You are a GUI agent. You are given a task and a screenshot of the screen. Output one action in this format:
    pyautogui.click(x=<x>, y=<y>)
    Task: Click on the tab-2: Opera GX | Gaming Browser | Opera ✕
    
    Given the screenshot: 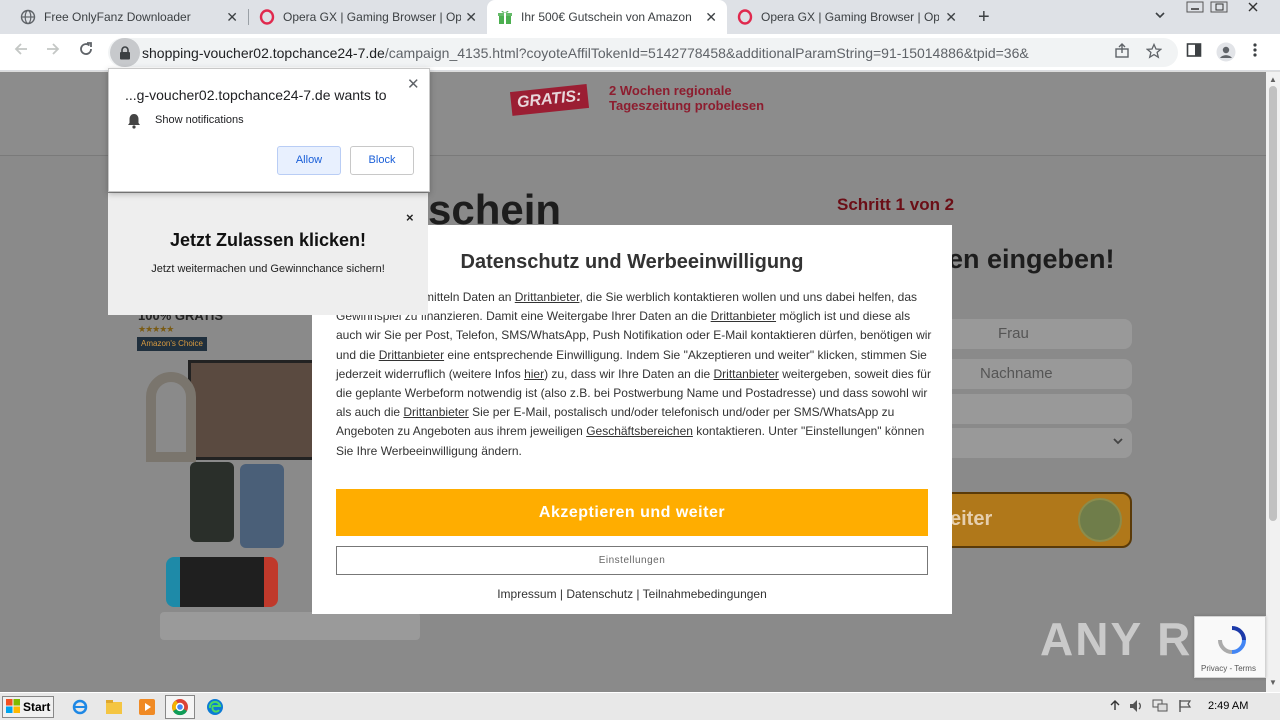 What is the action you would take?
    pyautogui.click(x=368, y=17)
    